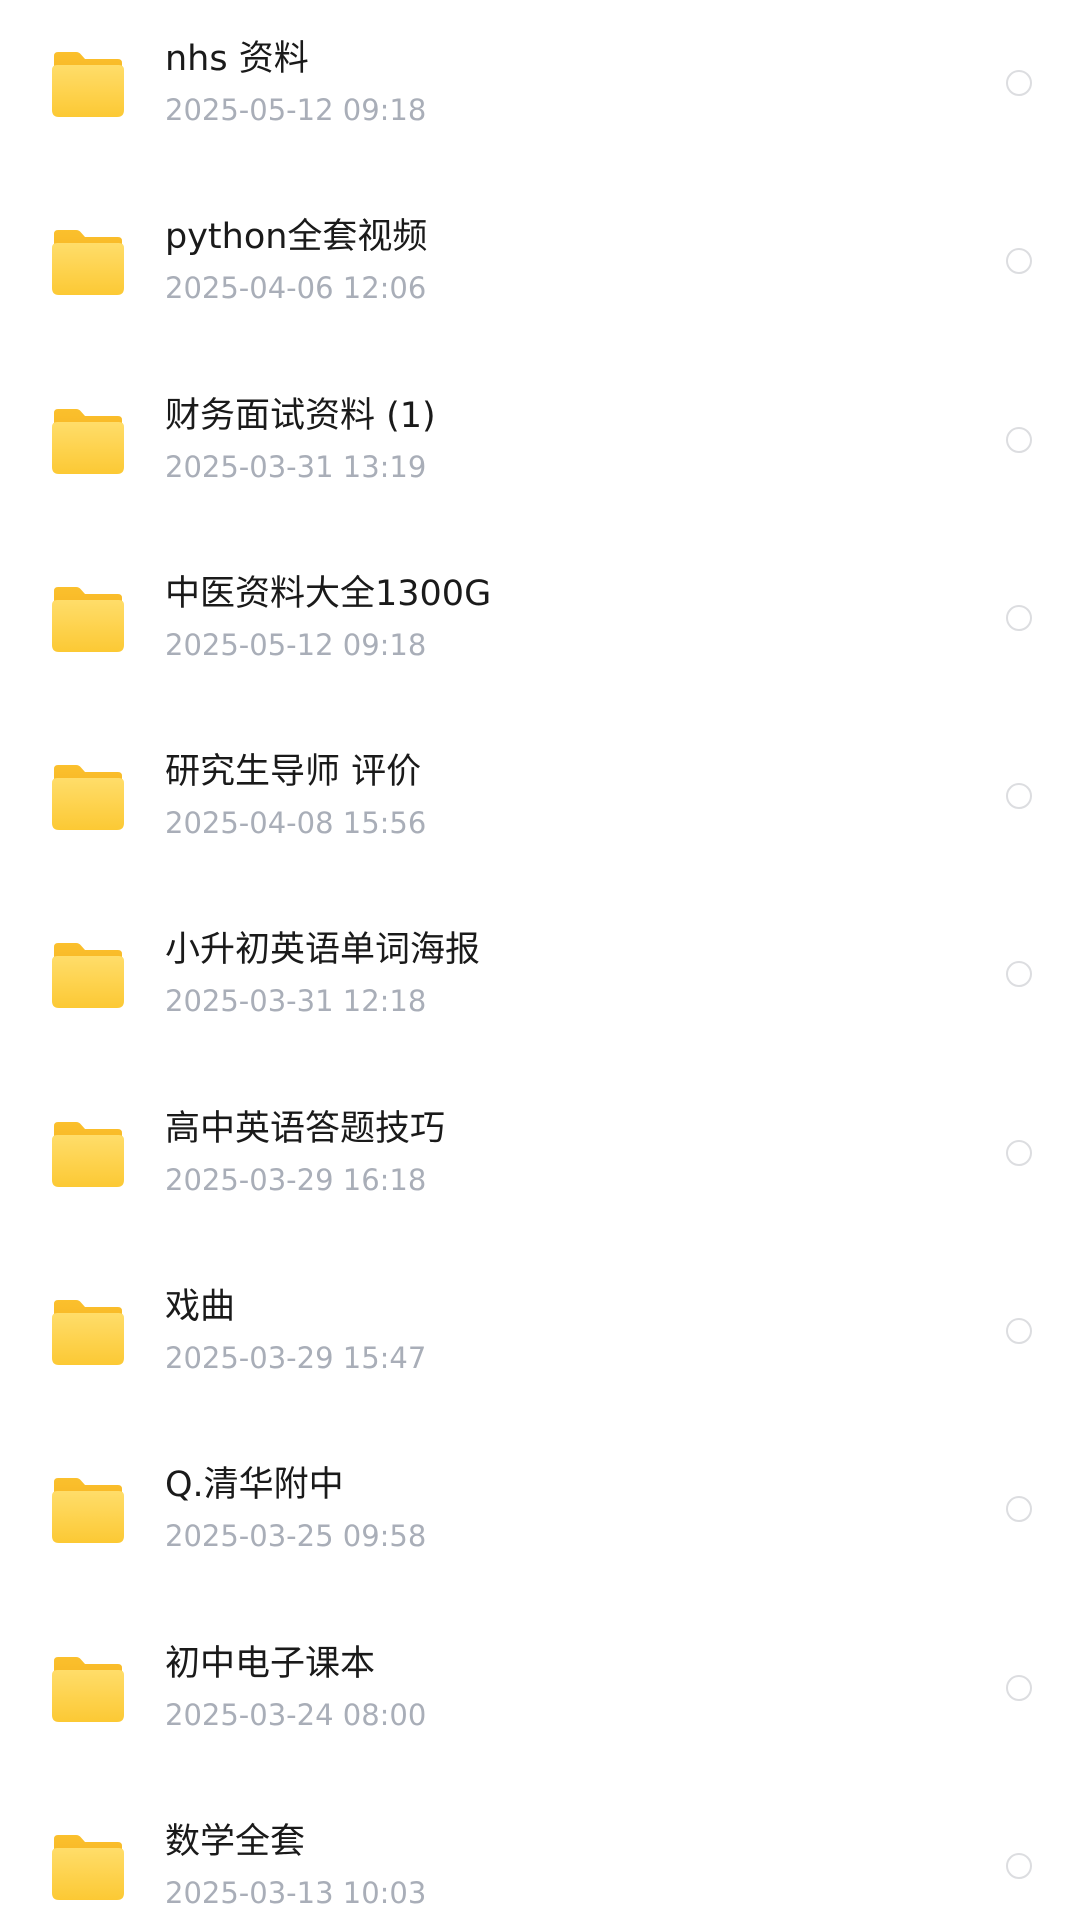  I want to click on file-date: 2025-03-29 16:18, so click(296, 1179).